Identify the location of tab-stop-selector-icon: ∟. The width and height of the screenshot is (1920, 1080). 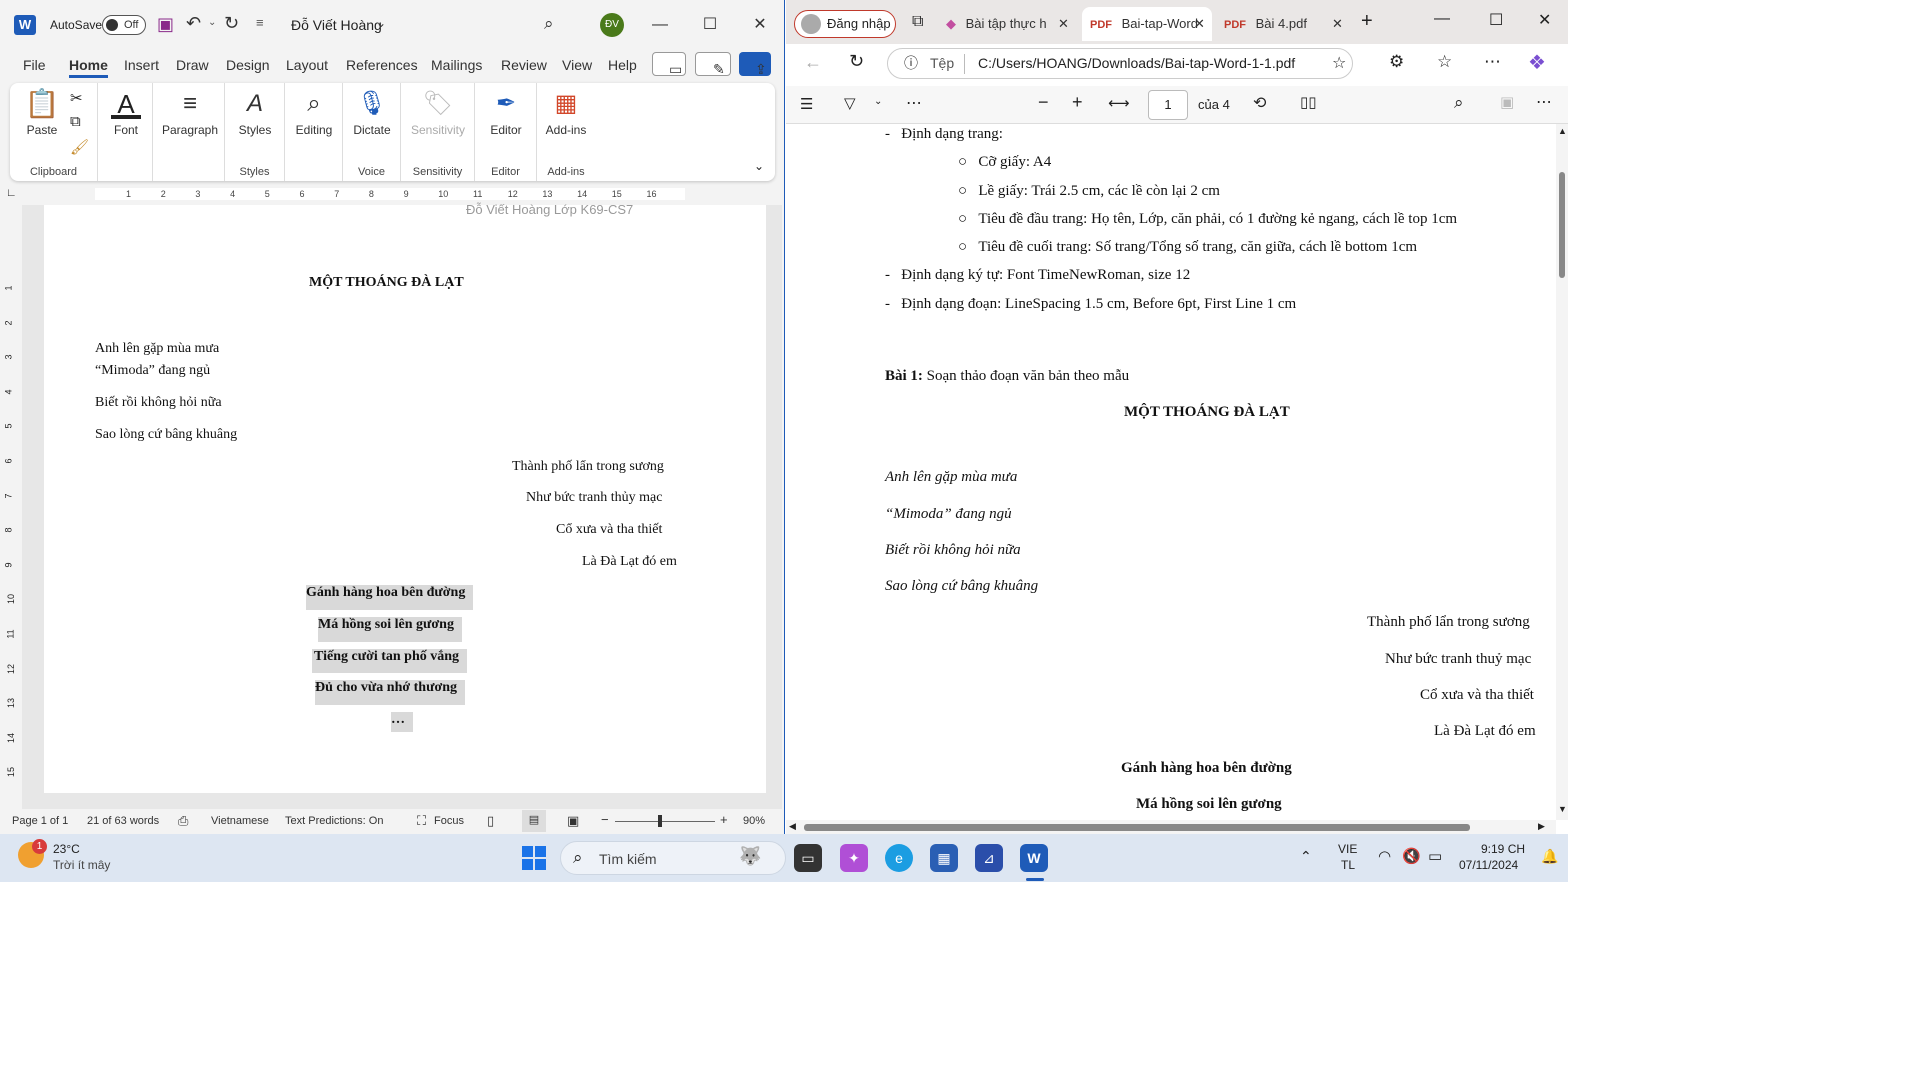
(11, 193).